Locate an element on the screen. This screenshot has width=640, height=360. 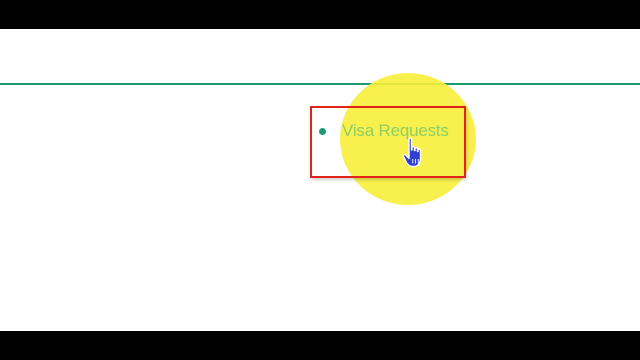
visa-requests-link: Visa Requests is located at coordinates (395, 131).